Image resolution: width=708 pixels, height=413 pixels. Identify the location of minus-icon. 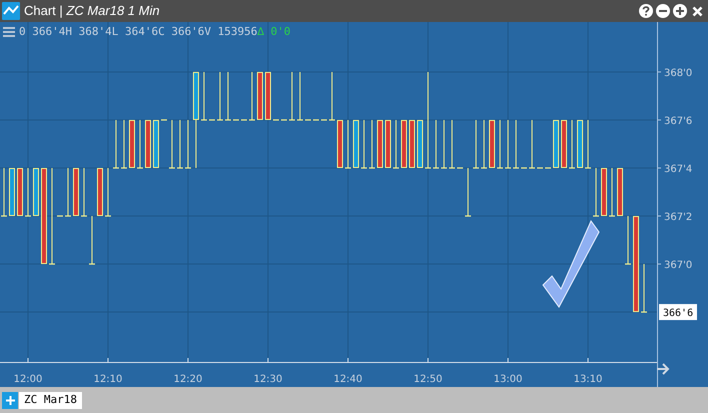
(663, 11).